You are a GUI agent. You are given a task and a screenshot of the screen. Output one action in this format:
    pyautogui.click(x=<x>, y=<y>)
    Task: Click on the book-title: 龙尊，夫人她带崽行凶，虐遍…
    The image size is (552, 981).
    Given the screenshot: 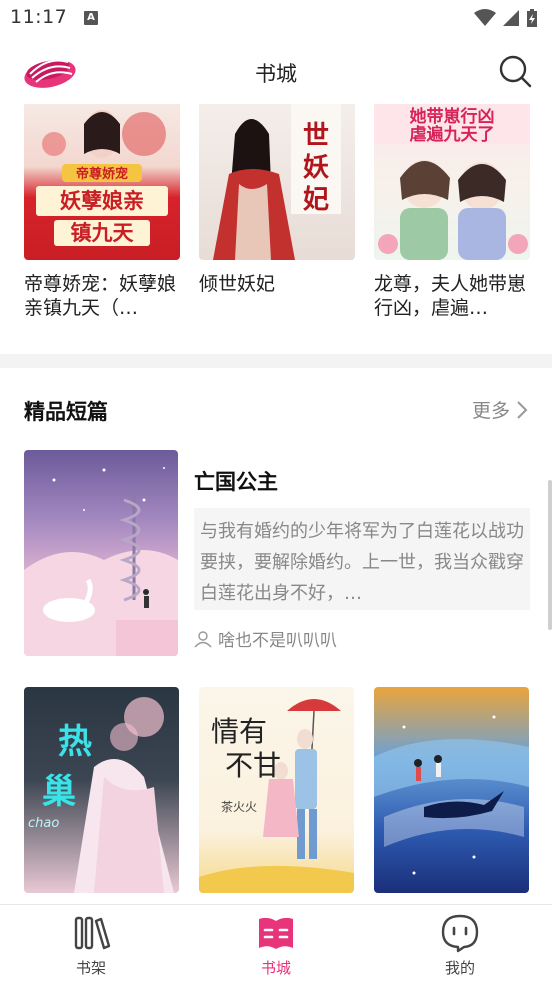 What is the action you would take?
    pyautogui.click(x=452, y=296)
    